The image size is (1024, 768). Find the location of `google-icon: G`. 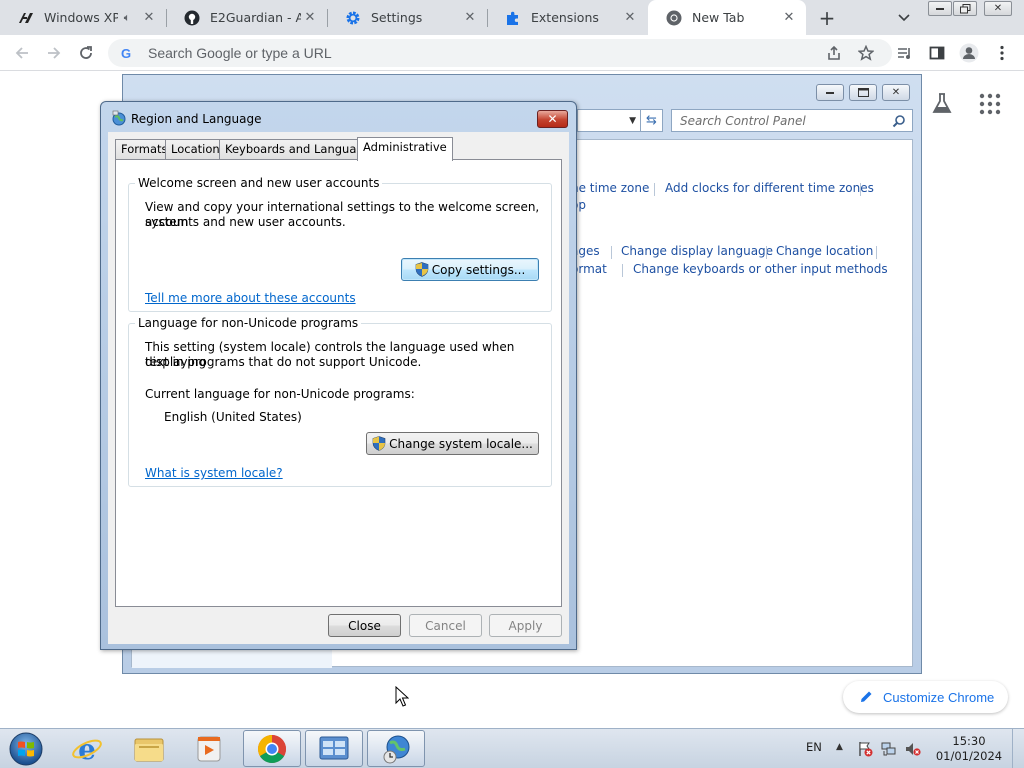

google-icon: G is located at coordinates (126, 53).